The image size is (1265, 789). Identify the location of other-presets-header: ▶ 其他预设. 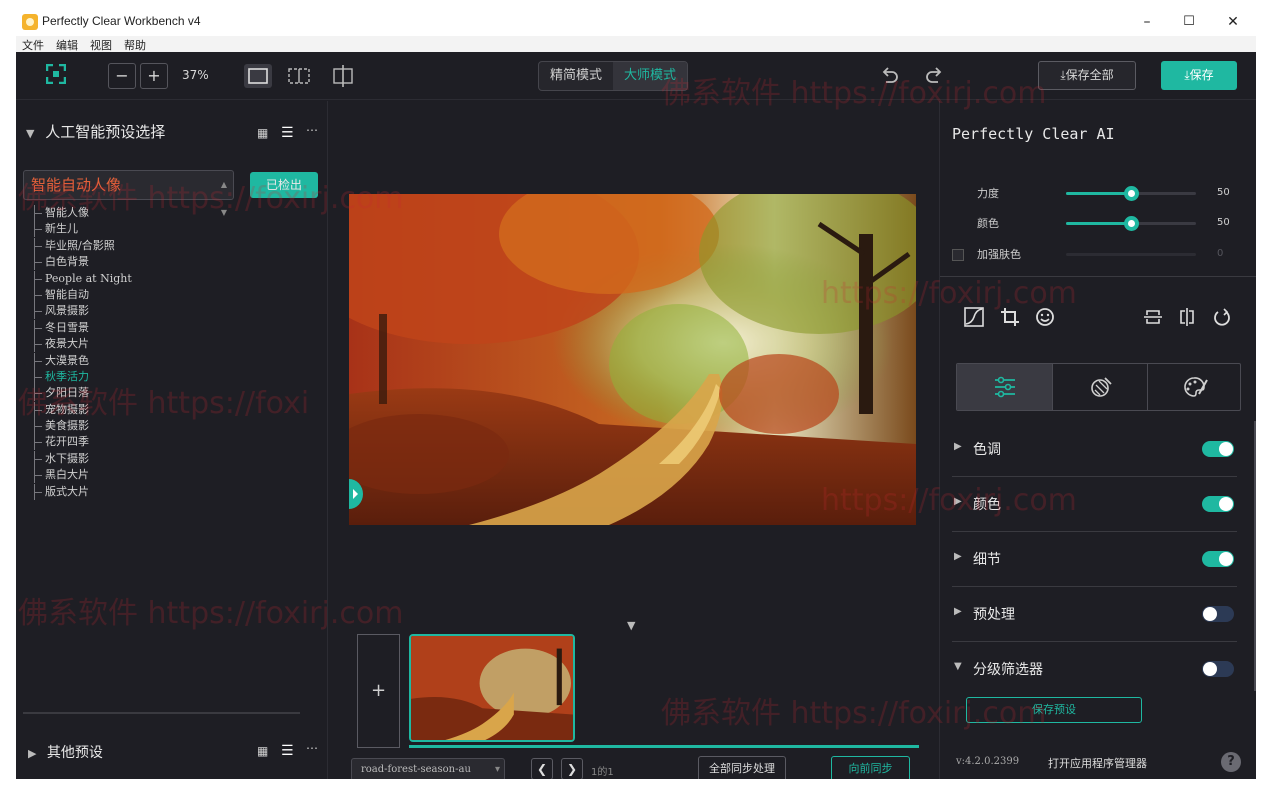
(65, 752).